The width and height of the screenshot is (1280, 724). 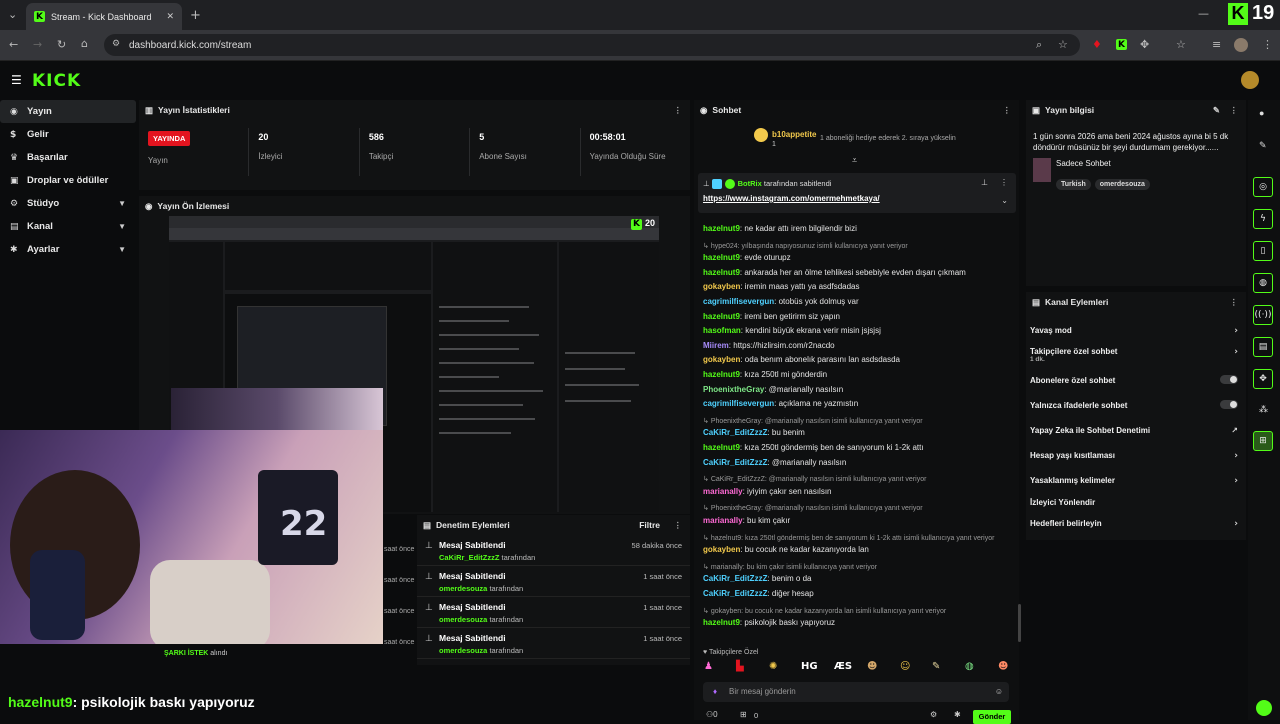 What do you see at coordinates (1134, 331) in the screenshot?
I see `action-slow-mode: Yavaş mod ›` at bounding box center [1134, 331].